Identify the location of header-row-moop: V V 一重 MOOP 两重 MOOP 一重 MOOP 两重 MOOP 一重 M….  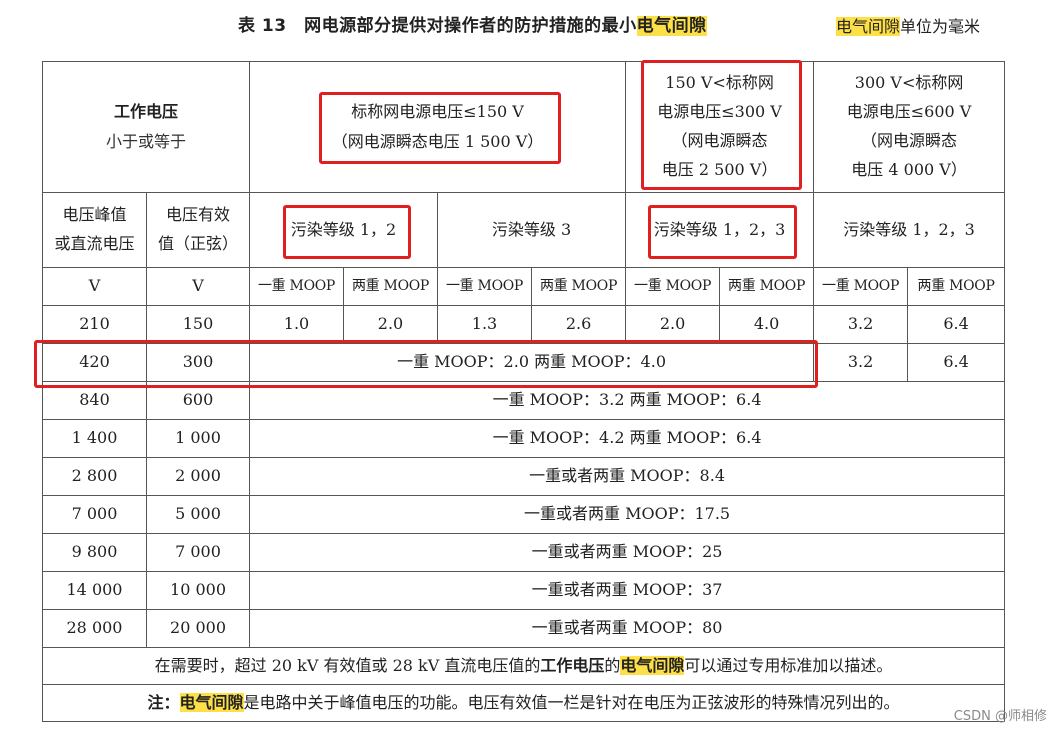
(524, 286).